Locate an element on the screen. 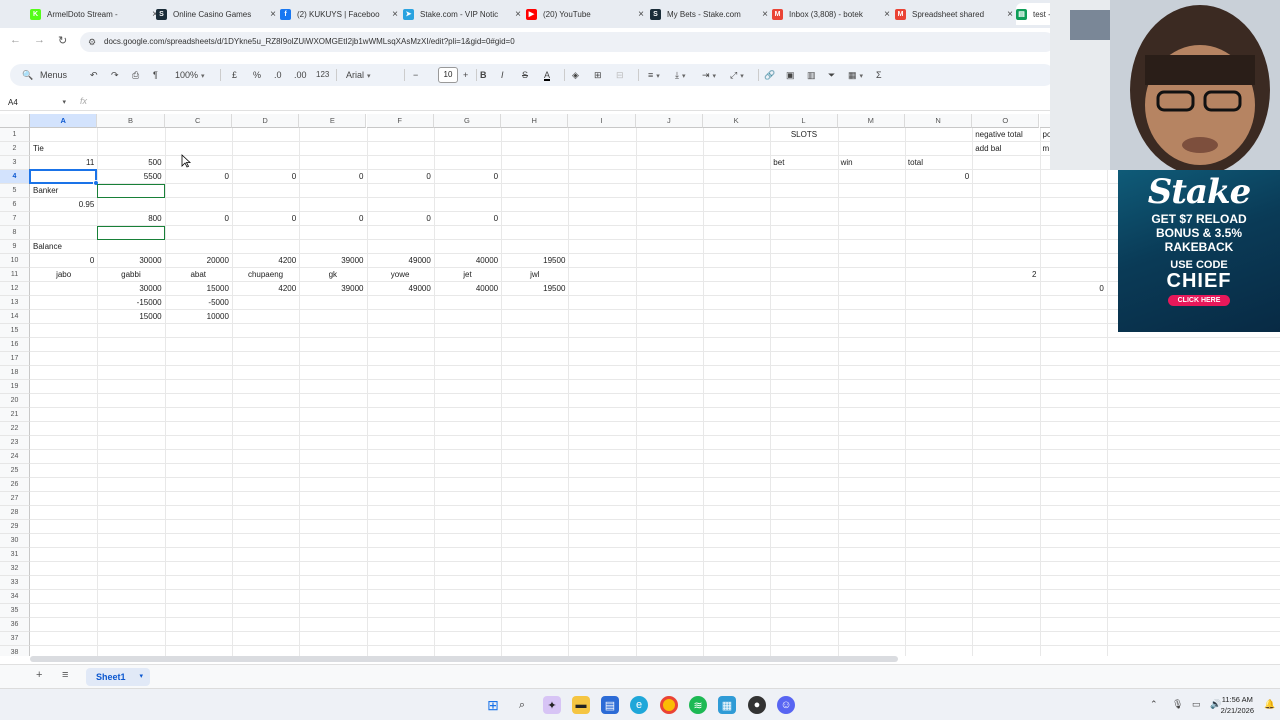  cell-n3: total is located at coordinates (938, 163).